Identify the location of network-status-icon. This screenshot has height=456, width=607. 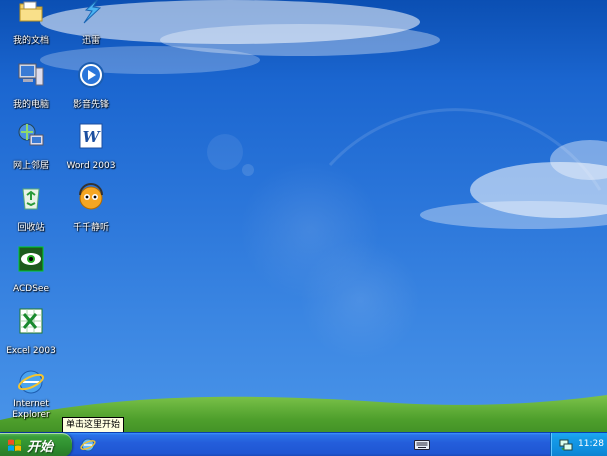
(566, 445).